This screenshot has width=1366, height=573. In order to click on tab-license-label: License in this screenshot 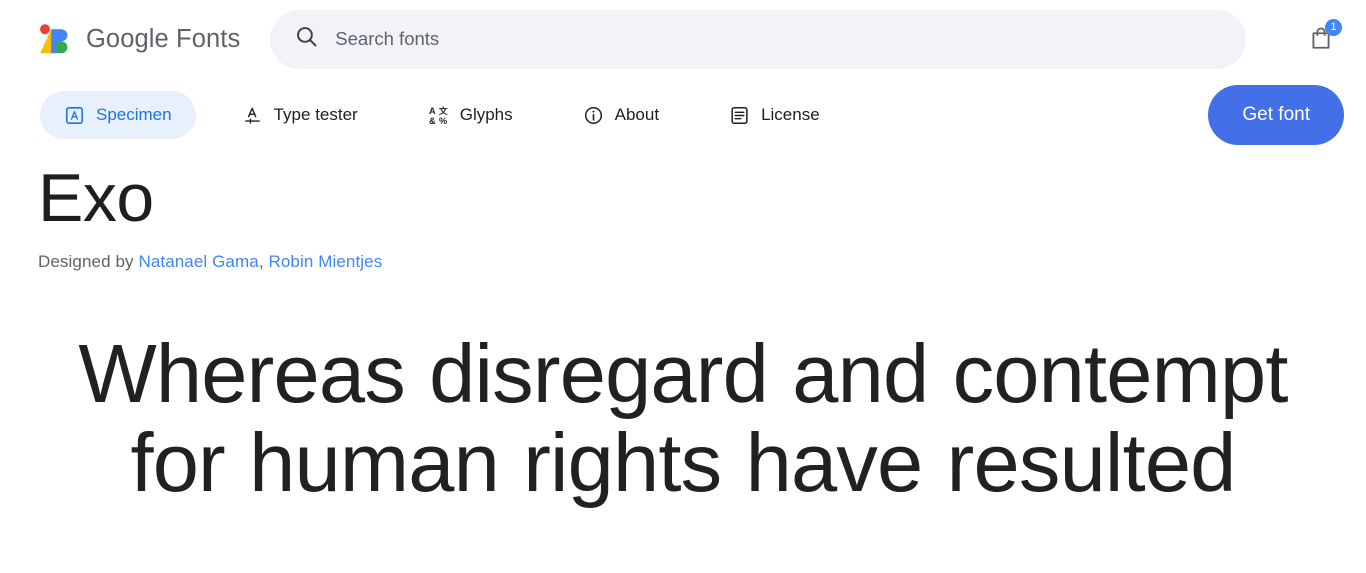, I will do `click(790, 114)`.